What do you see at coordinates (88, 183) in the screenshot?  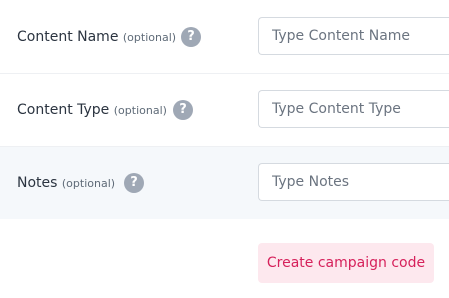 I see `notes-optional-text: (optional)` at bounding box center [88, 183].